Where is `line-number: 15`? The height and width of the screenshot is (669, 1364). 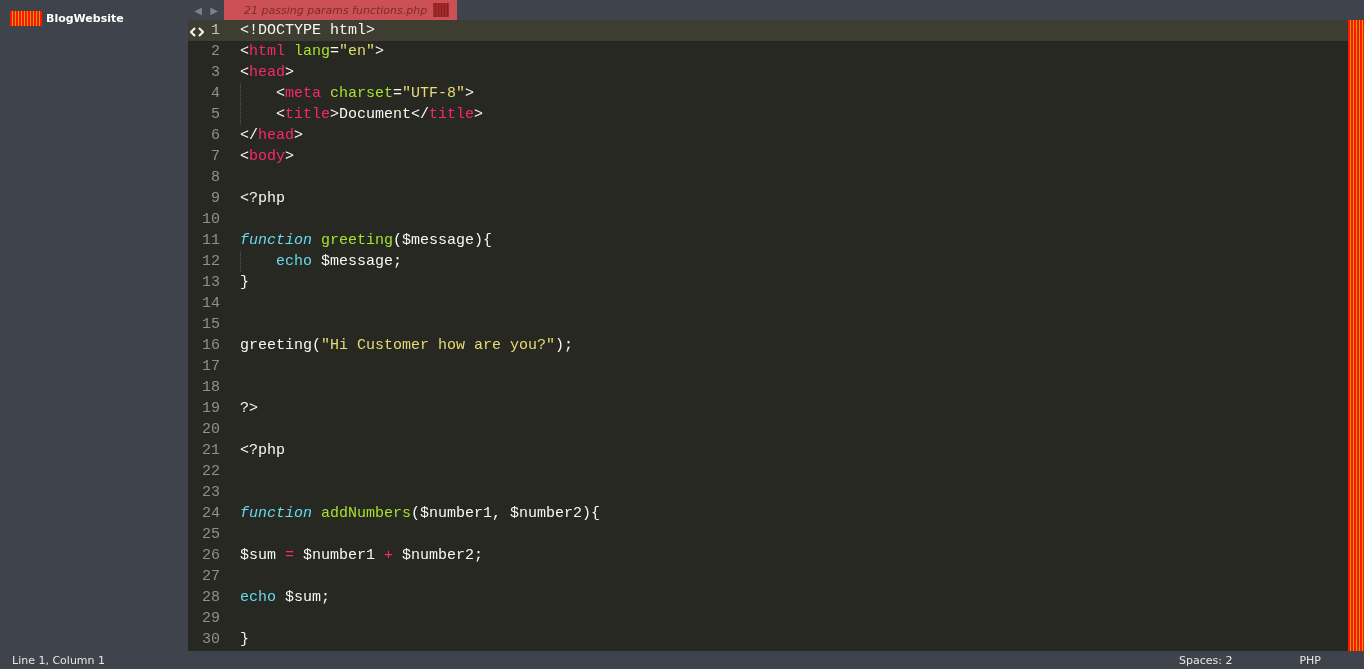
line-number: 15 is located at coordinates (211, 324).